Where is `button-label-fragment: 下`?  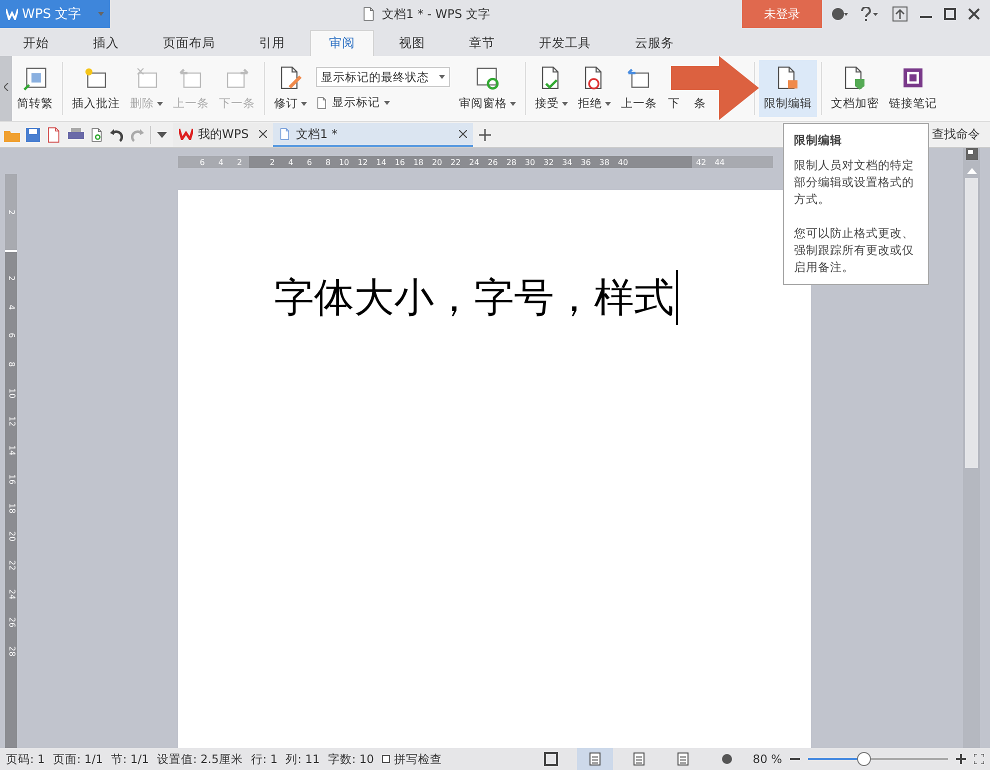 button-label-fragment: 下 is located at coordinates (674, 103).